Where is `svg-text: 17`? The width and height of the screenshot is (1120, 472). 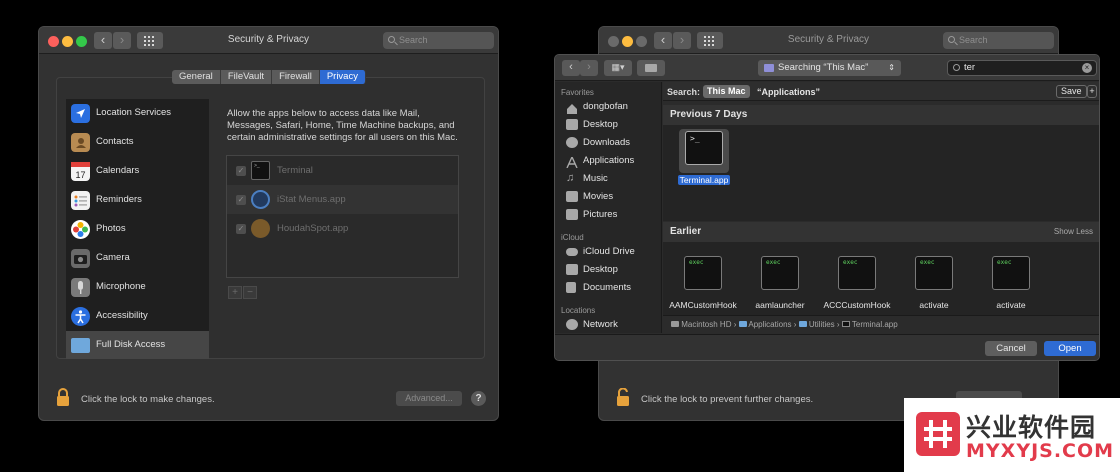
svg-text: 17 is located at coordinates (80, 175).